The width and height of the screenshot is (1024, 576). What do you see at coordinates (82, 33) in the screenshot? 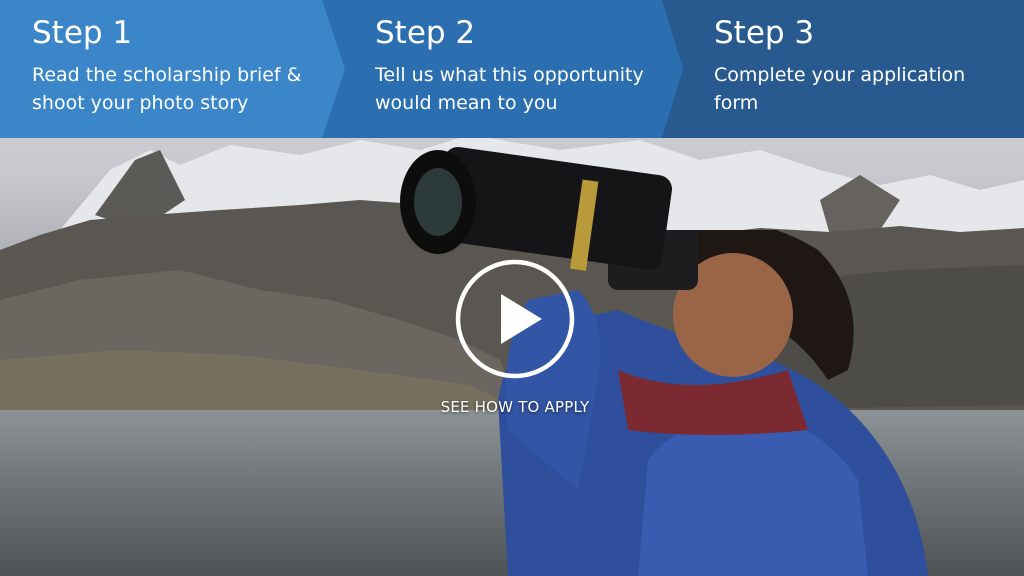
I see `step-1-title: Step 1` at bounding box center [82, 33].